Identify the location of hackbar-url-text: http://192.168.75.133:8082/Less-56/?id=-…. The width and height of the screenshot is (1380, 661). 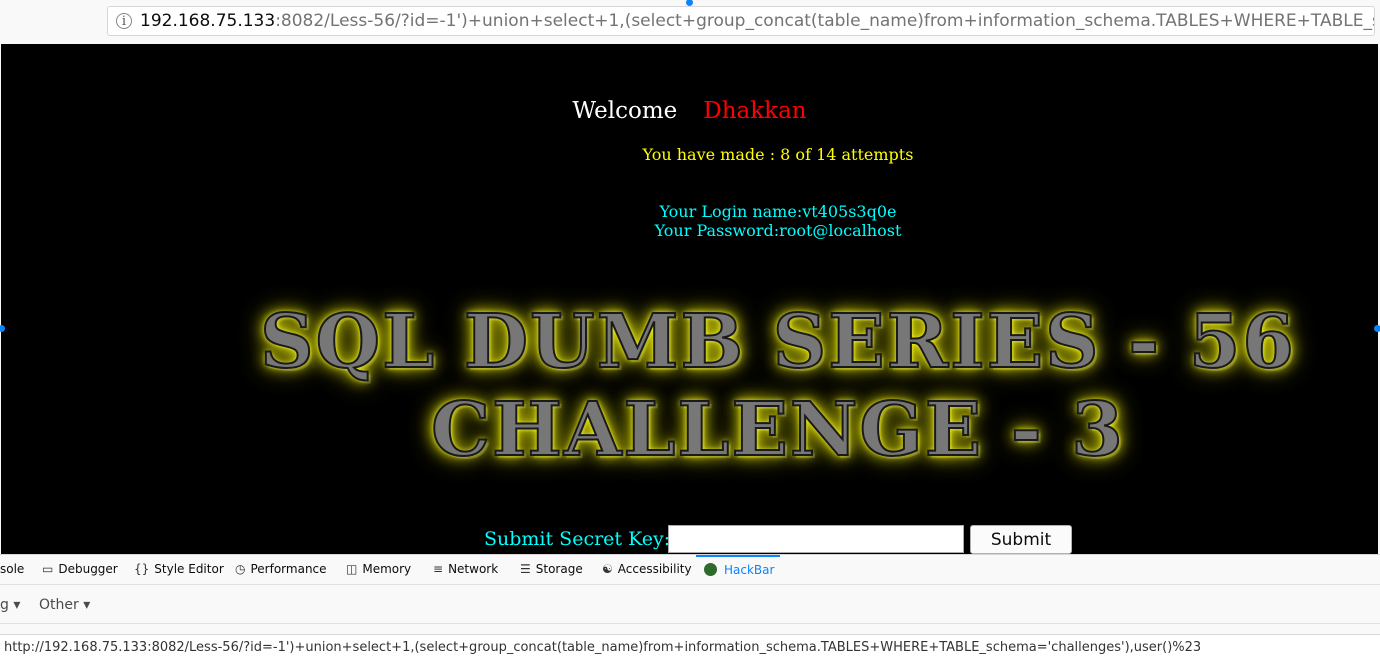
(603, 647).